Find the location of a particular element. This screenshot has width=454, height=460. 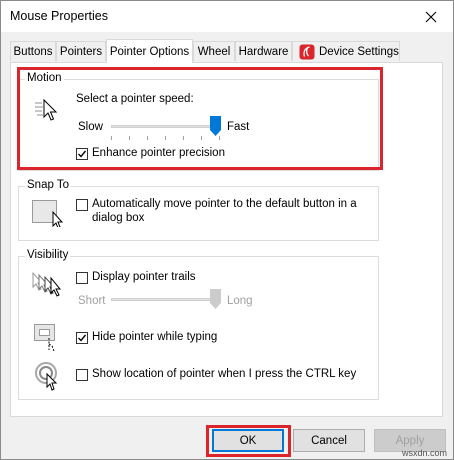

tab-pointers: Pointers is located at coordinates (81, 51).